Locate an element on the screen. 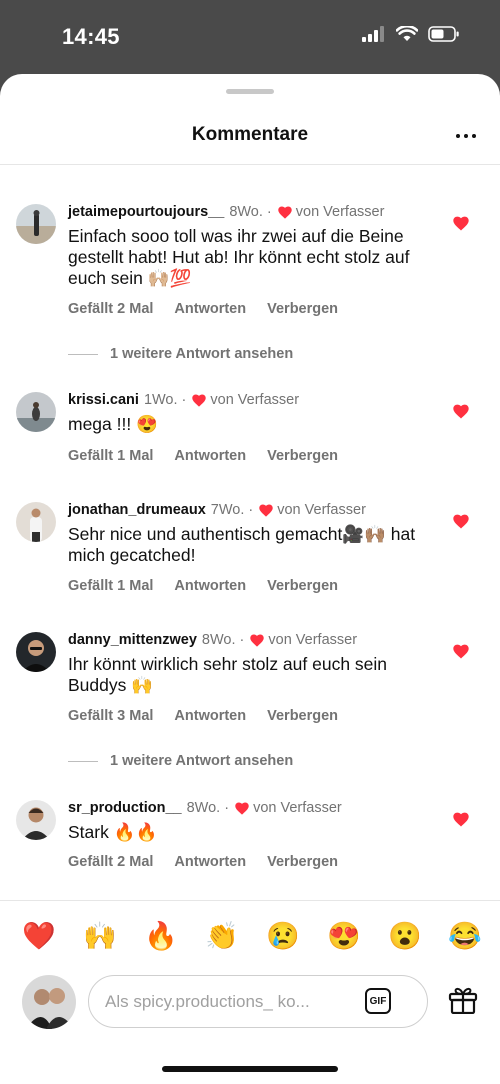 This screenshot has height=1084, width=500. comment-text: mega !!! 😍 is located at coordinates (113, 424).